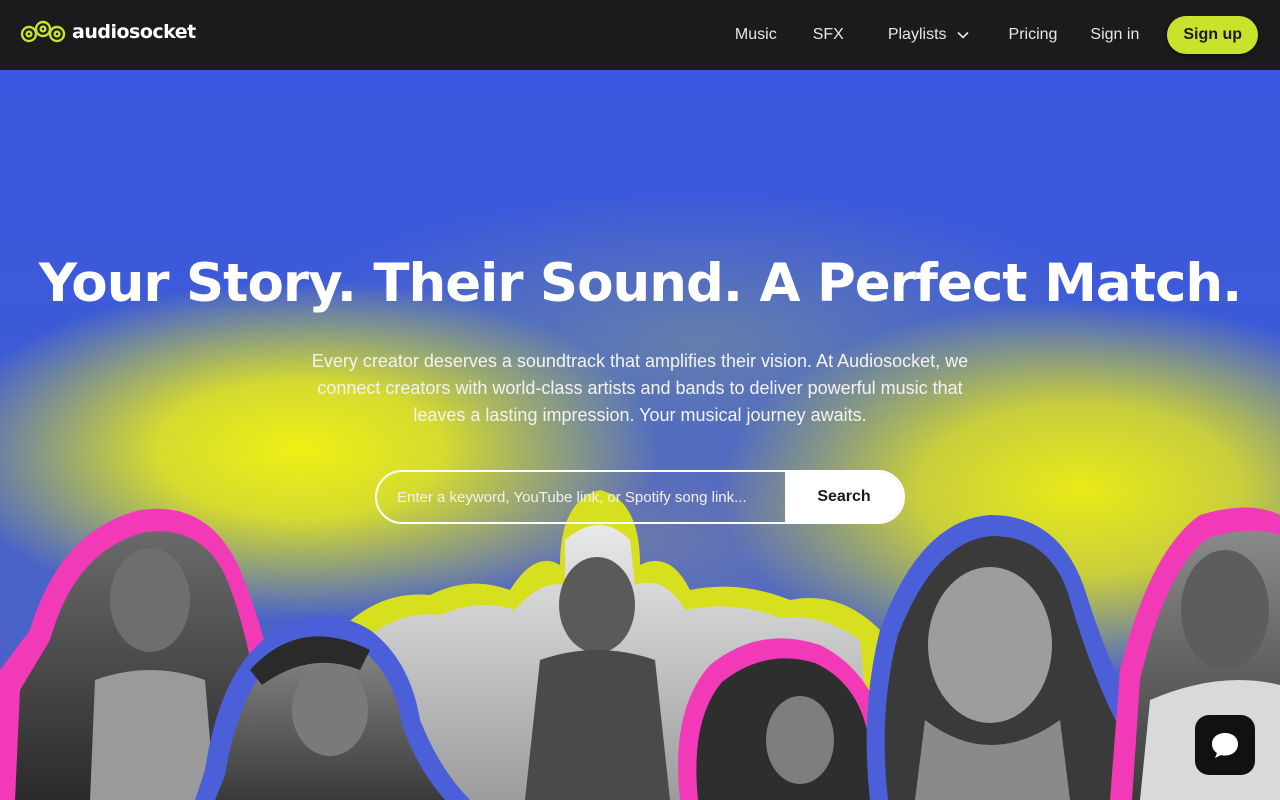  Describe the element at coordinates (581, 497) in the screenshot. I see `search-input` at that location.